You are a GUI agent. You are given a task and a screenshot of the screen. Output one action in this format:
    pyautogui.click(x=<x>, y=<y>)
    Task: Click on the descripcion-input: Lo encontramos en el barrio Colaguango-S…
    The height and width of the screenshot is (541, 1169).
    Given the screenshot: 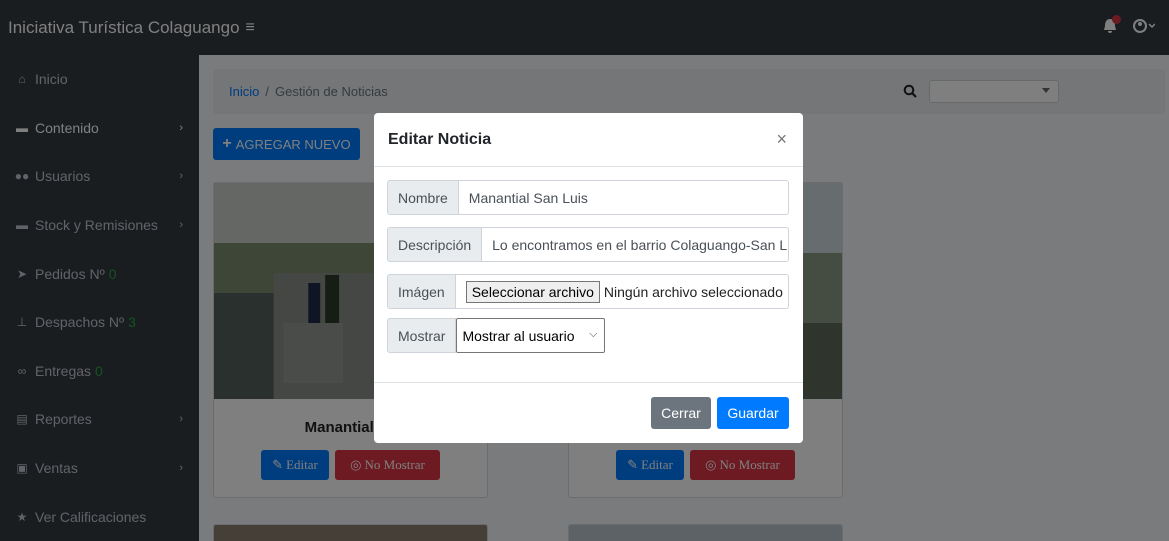 What is the action you would take?
    pyautogui.click(x=635, y=244)
    